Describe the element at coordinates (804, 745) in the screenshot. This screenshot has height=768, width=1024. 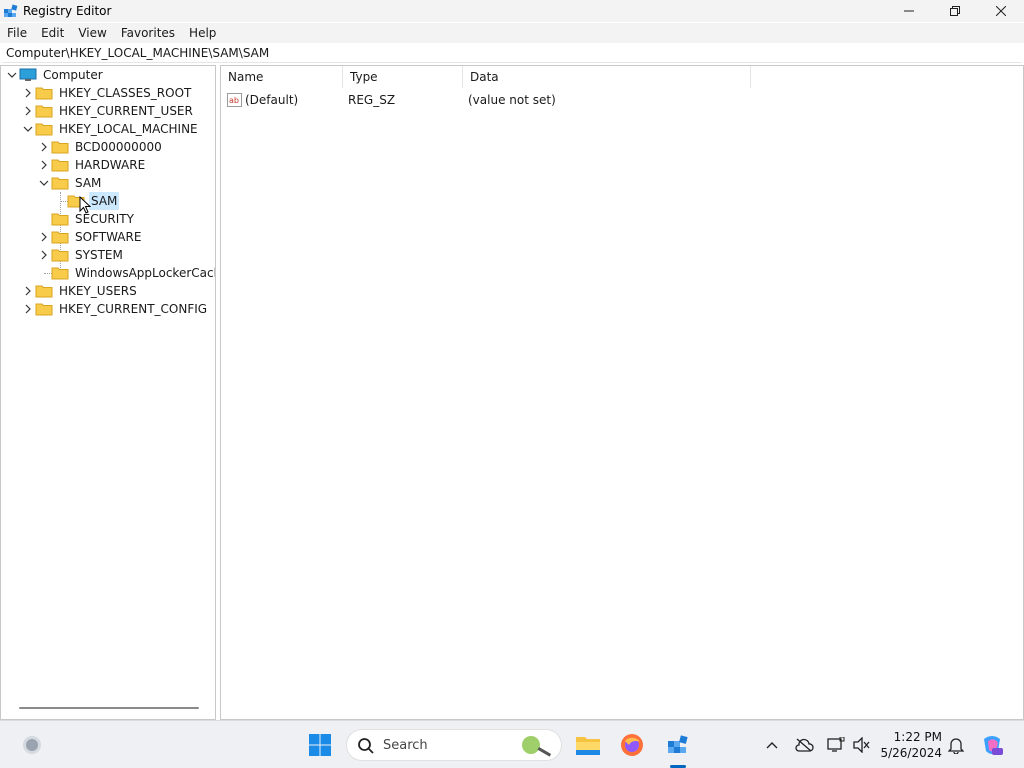
I see `onedrive-status` at that location.